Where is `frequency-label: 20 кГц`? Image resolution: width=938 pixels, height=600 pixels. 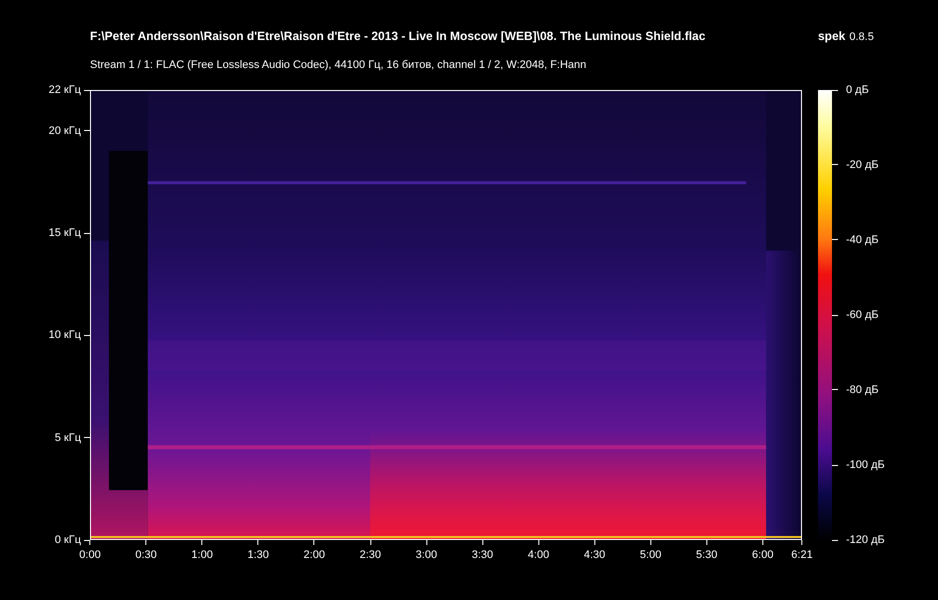 frequency-label: 20 кГц is located at coordinates (64, 130).